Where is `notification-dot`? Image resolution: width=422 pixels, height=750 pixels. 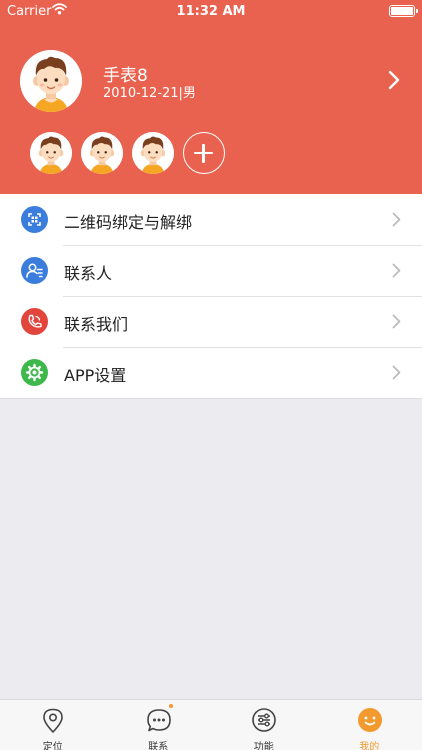 notification-dot is located at coordinates (170, 706).